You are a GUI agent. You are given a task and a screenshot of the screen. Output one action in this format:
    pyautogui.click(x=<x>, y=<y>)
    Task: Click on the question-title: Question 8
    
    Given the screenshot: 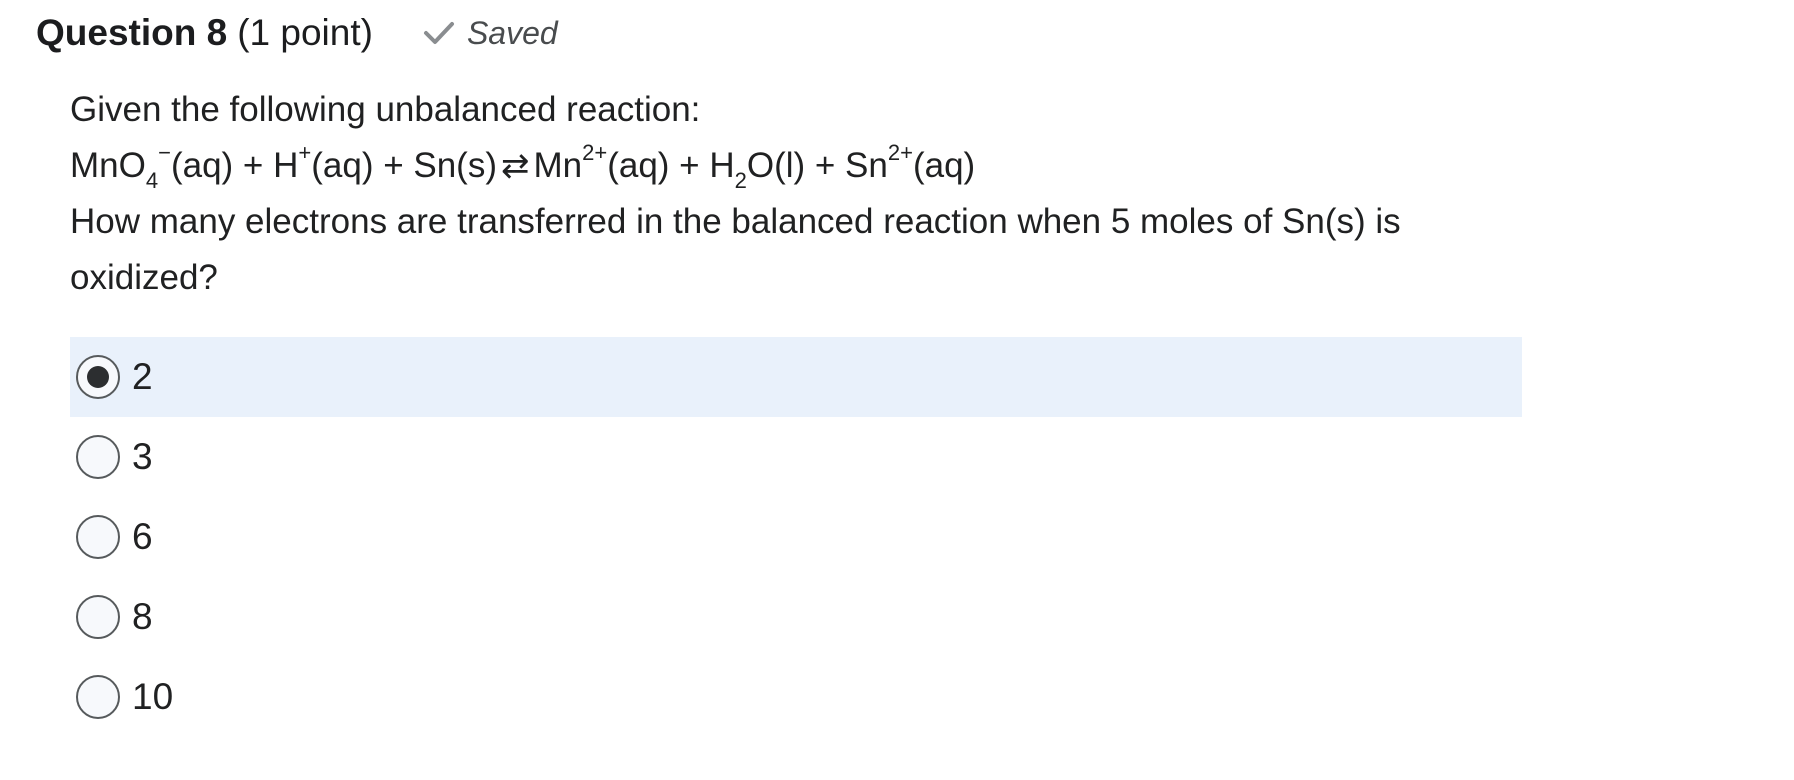 What is the action you would take?
    pyautogui.click(x=132, y=32)
    